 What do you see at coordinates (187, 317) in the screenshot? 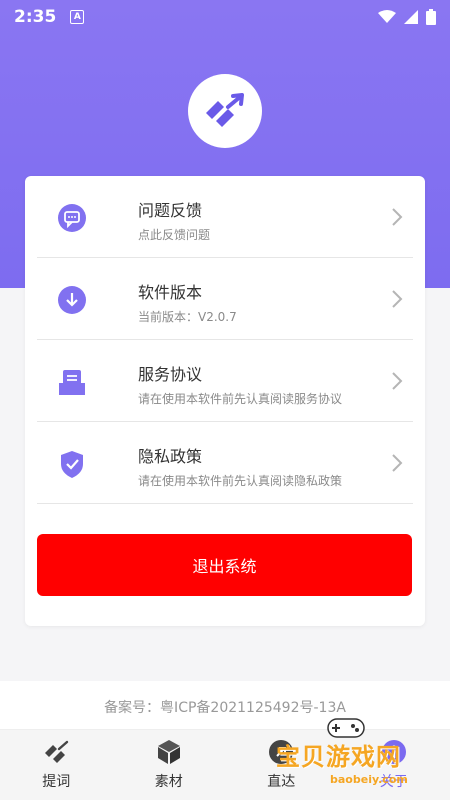
I see `menu-item-subtitle: 当前版本：V2.0.7` at bounding box center [187, 317].